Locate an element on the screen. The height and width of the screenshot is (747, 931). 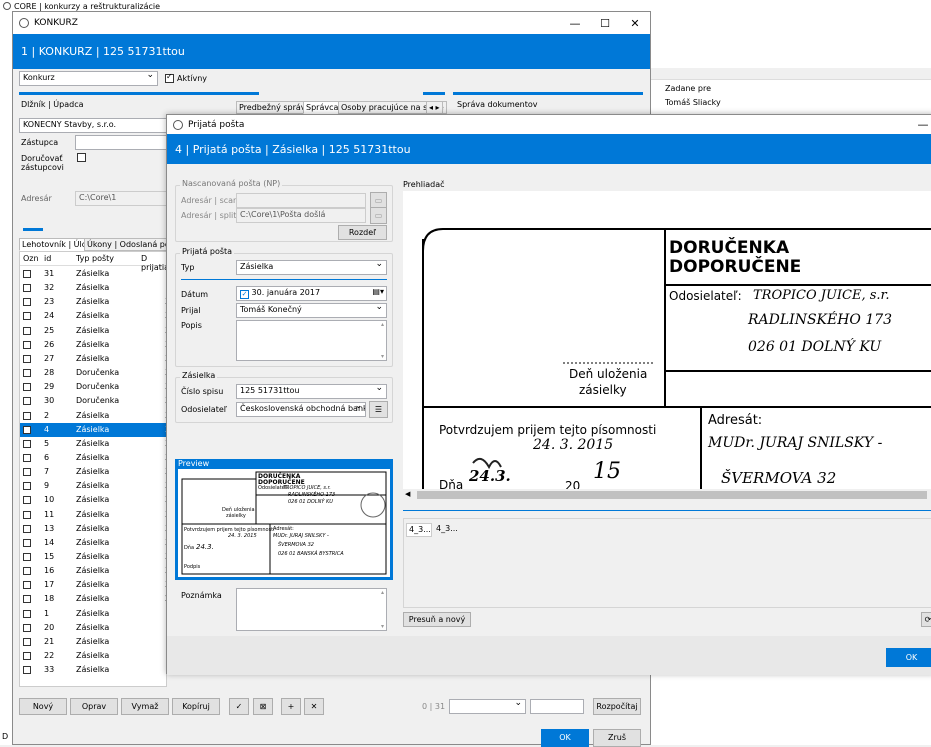
table-row: 32 Zásielka is located at coordinates (93, 288).